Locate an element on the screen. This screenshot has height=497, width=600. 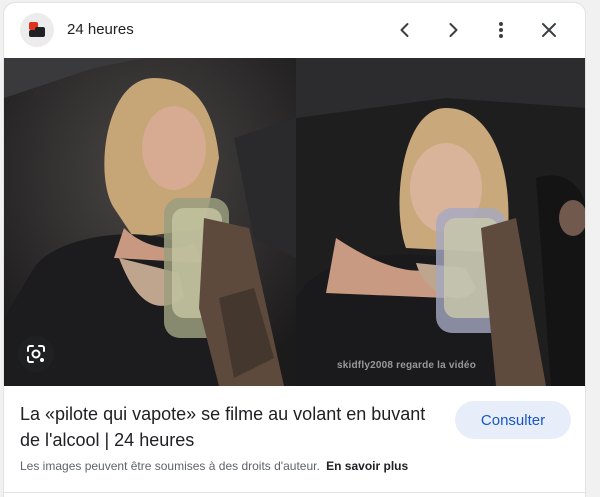
chevron-right-icon is located at coordinates (453, 30).